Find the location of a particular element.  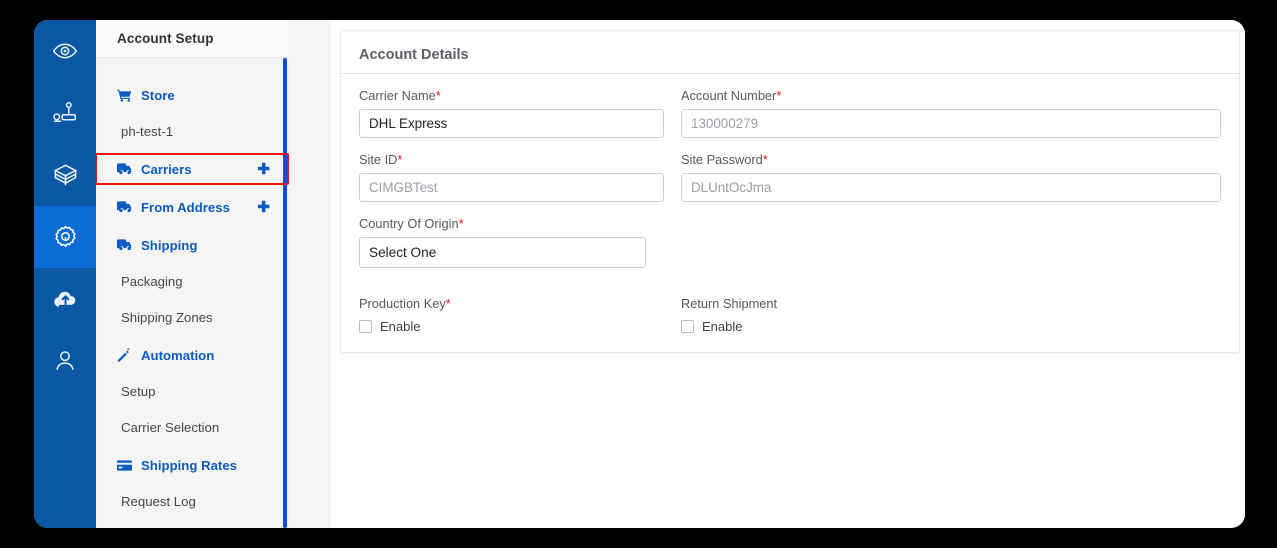

form-row-3: Country Of Origin* Select One is located at coordinates (790, 249).